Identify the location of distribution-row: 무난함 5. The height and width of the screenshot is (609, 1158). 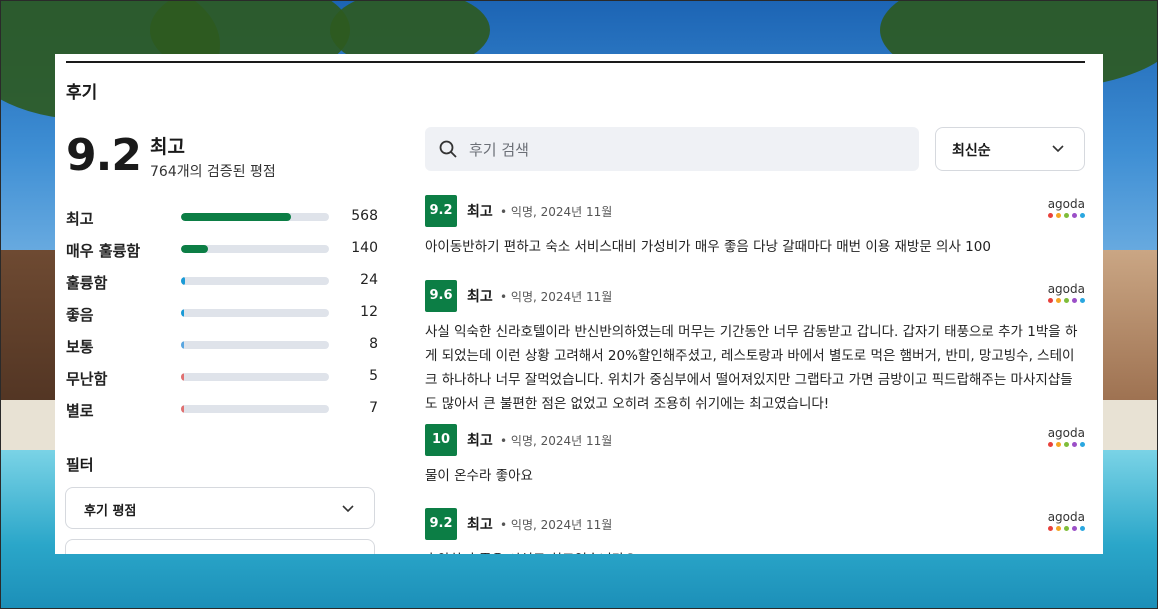
(222, 380).